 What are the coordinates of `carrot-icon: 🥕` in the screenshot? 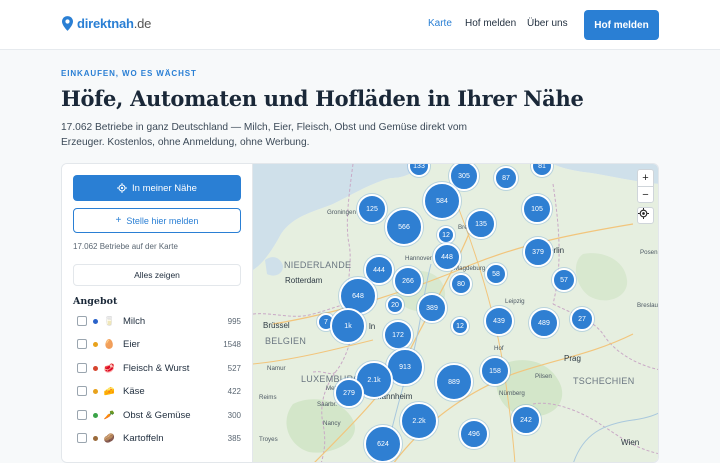 It's located at (109, 414).